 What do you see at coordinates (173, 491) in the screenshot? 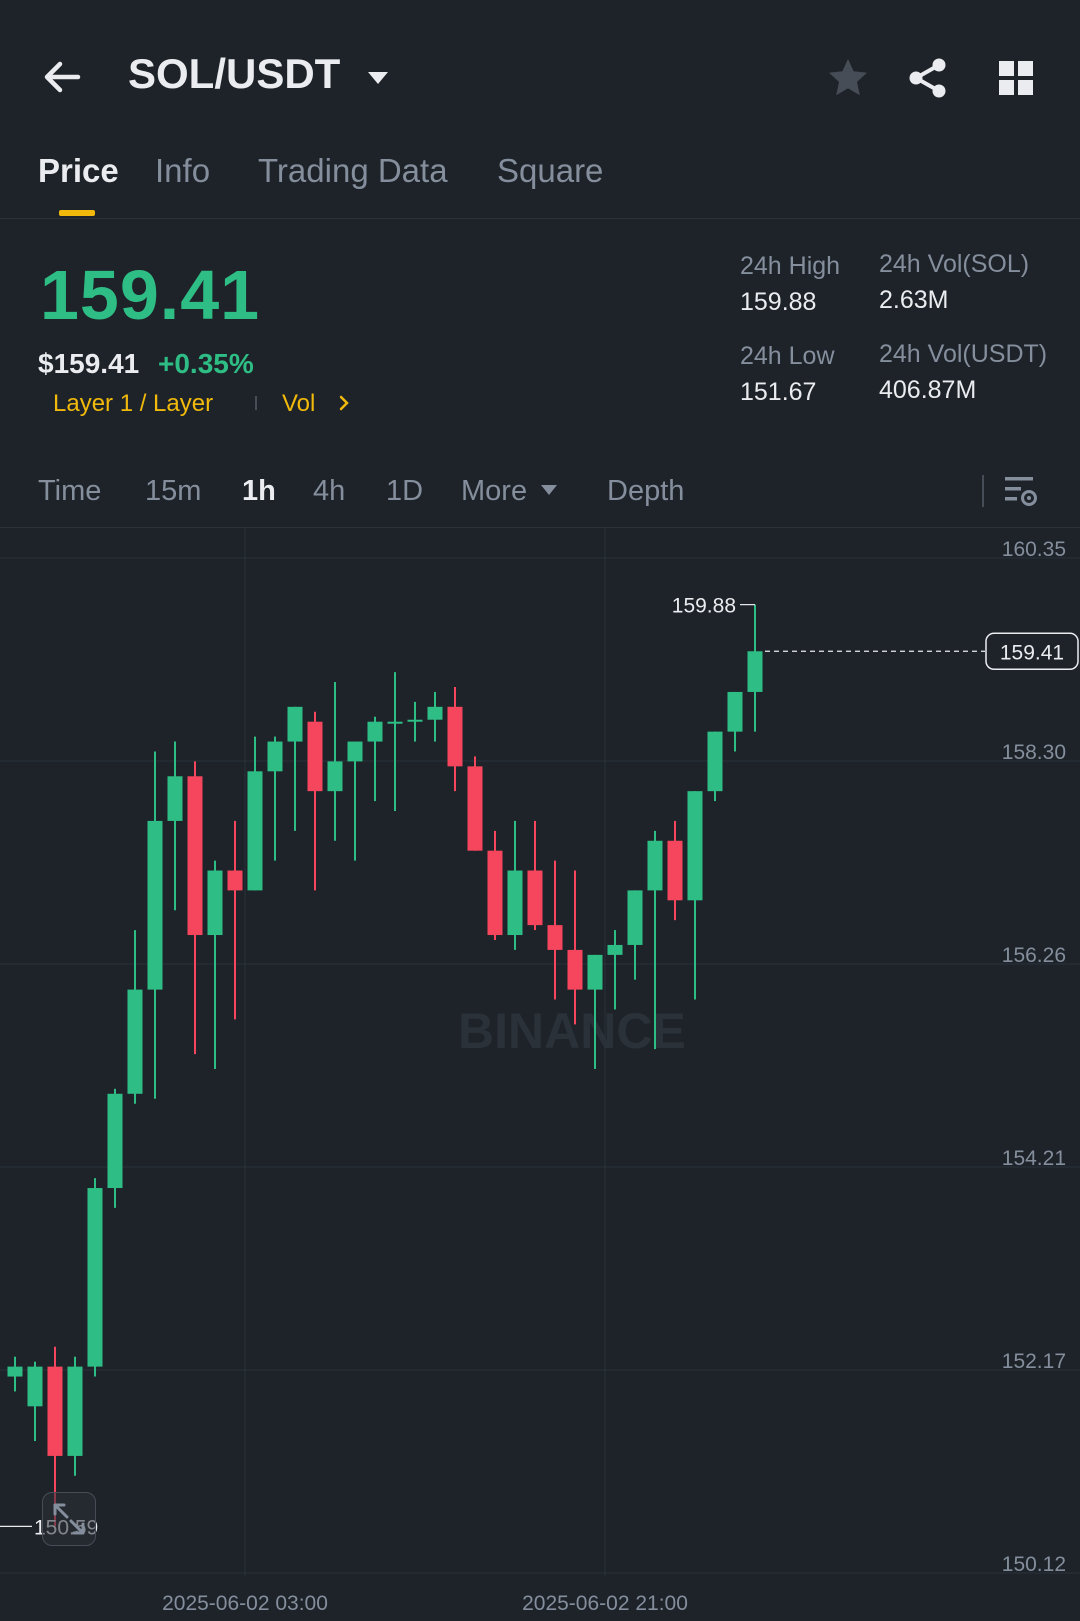
I see `timeframe-15m: 15m` at bounding box center [173, 491].